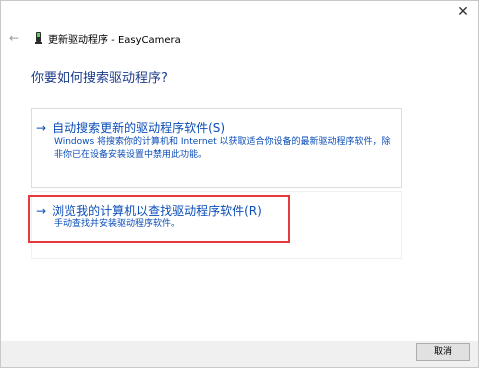 Image resolution: width=479 pixels, height=368 pixels. I want to click on cancel-button: 取消, so click(443, 352).